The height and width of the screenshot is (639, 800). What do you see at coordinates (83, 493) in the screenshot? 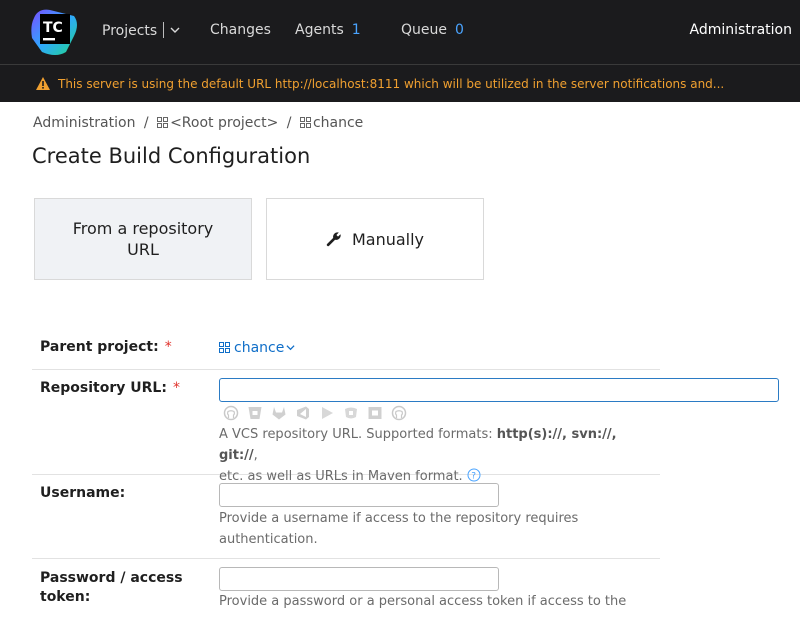
I see `username-label: Username:` at bounding box center [83, 493].